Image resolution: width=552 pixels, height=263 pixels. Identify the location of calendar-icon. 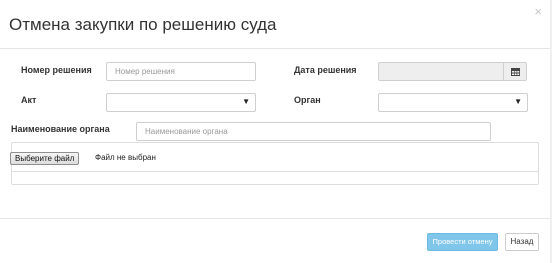
(515, 72).